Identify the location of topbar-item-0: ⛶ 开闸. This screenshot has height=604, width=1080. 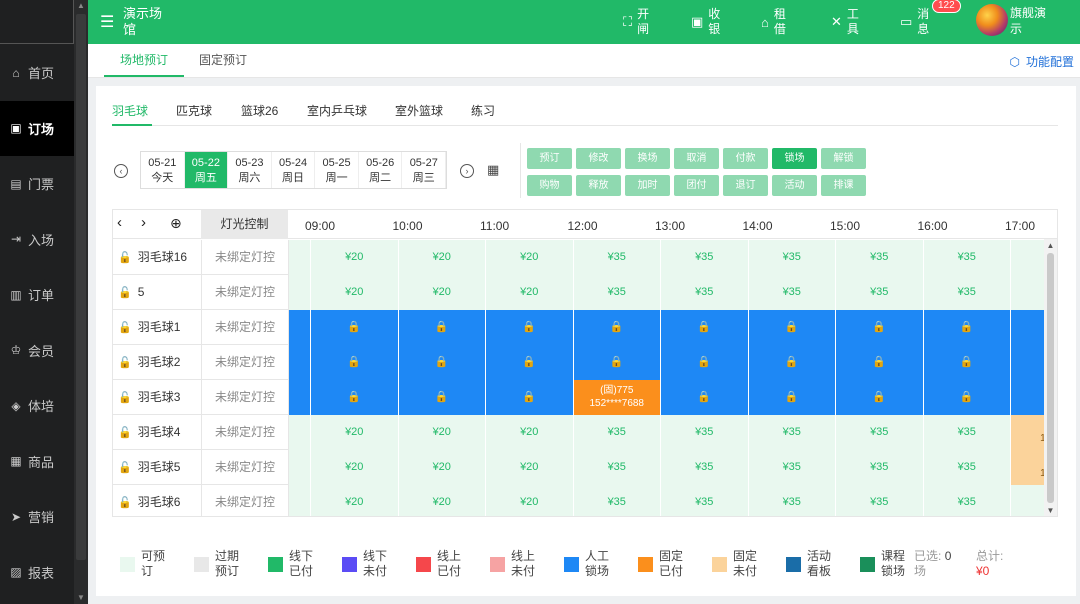
(637, 22).